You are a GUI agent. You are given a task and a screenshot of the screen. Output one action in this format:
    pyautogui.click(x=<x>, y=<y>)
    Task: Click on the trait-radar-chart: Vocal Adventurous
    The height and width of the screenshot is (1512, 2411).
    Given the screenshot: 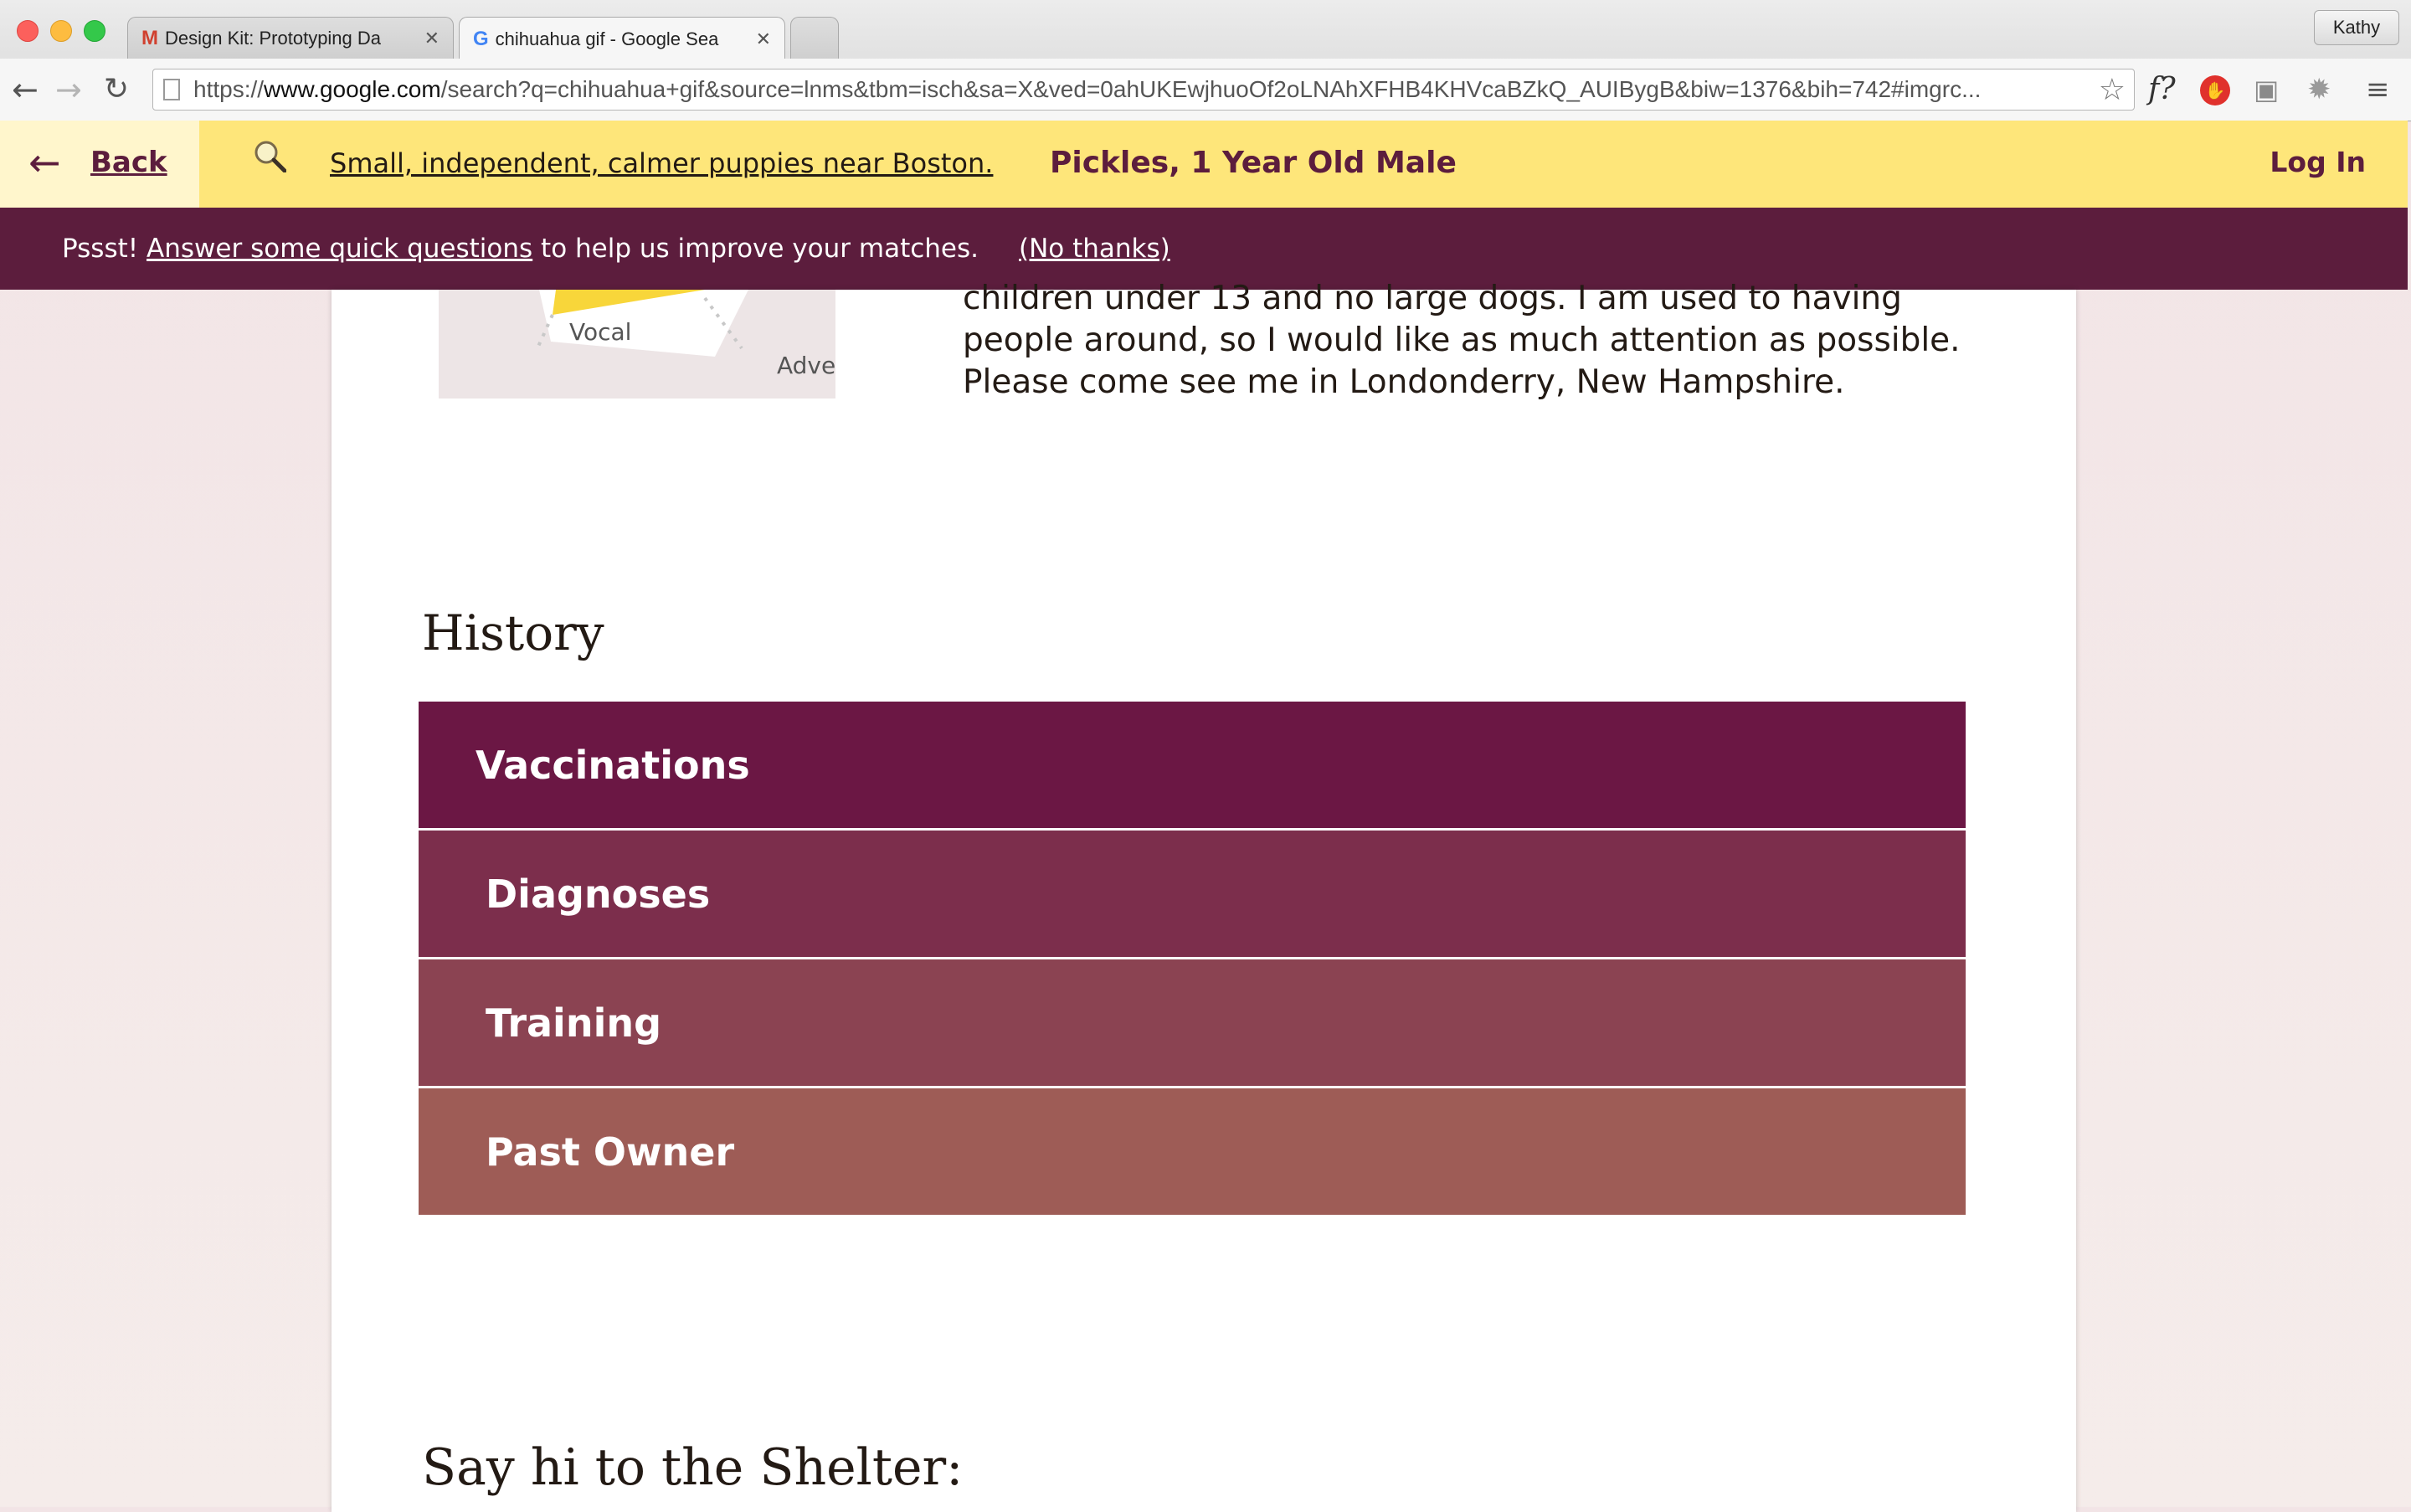 What is the action you would take?
    pyautogui.click(x=637, y=344)
    